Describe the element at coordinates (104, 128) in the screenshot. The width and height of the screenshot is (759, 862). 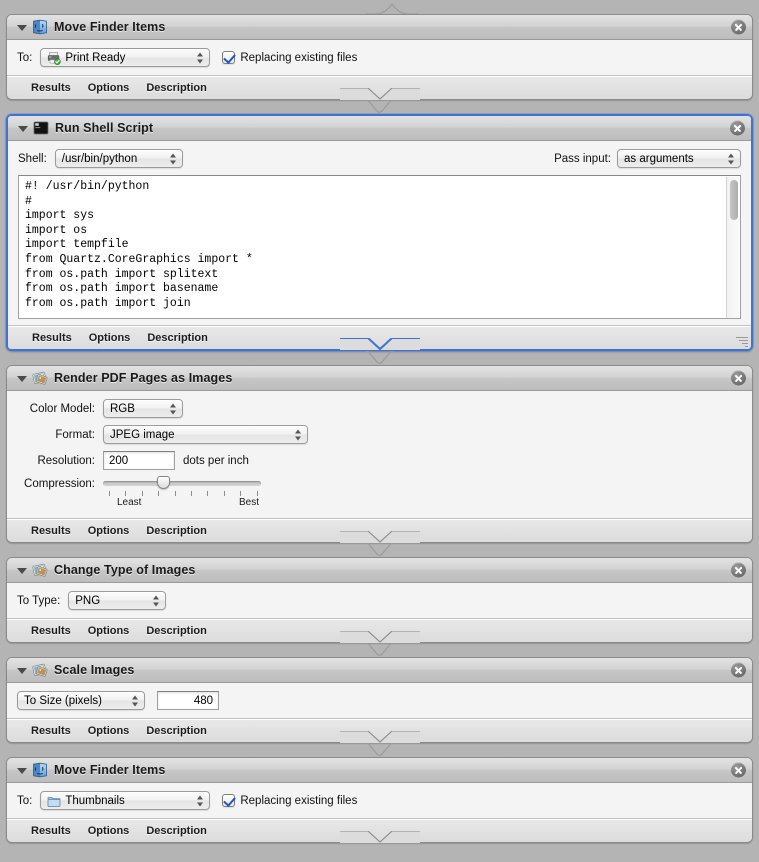
I see `action-title: Run Shell Script` at that location.